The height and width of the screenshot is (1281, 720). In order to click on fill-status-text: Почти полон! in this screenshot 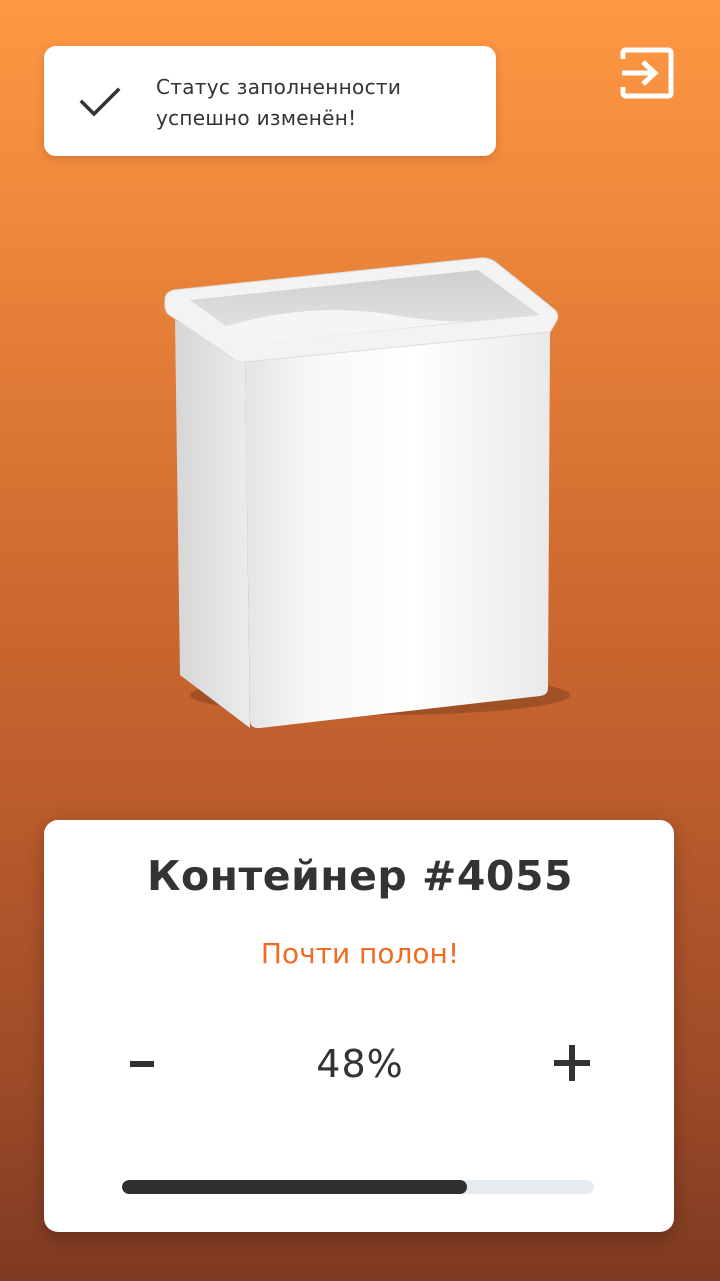, I will do `click(360, 953)`.